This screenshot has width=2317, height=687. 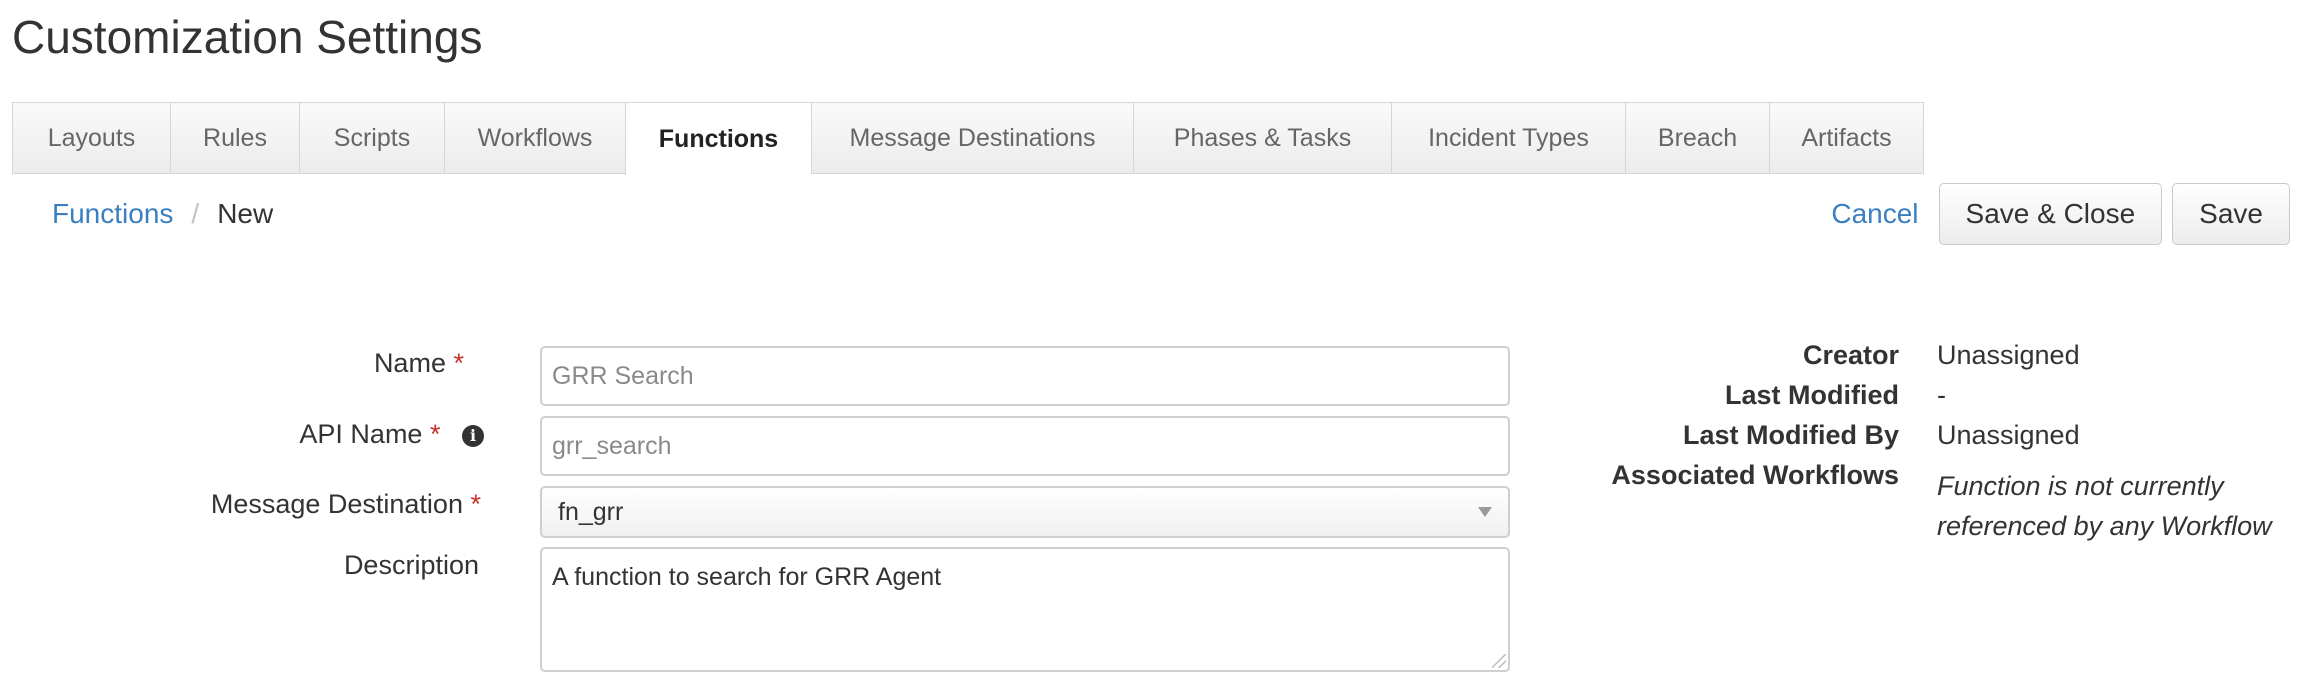 What do you see at coordinates (1485, 512) in the screenshot?
I see `chevron-down-icon` at bounding box center [1485, 512].